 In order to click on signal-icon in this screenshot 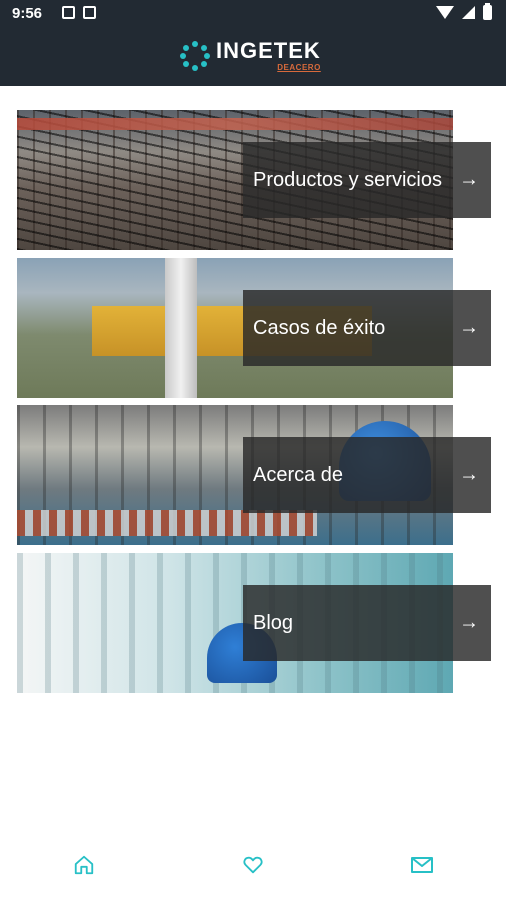, I will do `click(468, 12)`.